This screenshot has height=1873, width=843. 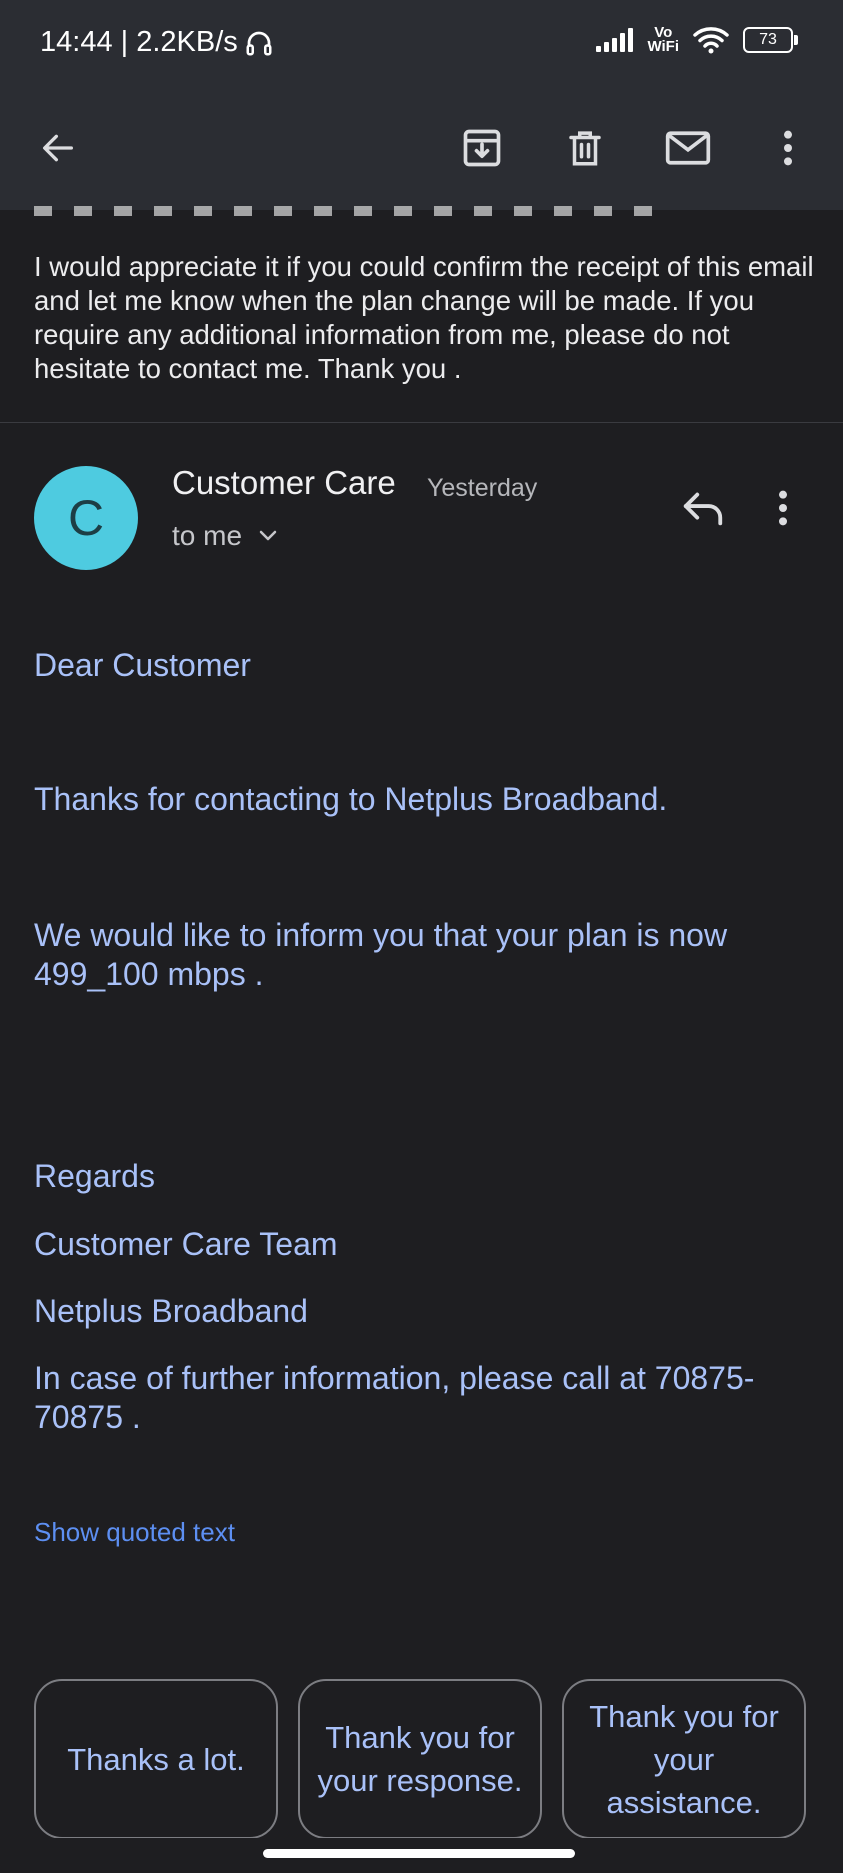 I want to click on status-indicators: Vo WiFi 73, so click(x=697, y=39).